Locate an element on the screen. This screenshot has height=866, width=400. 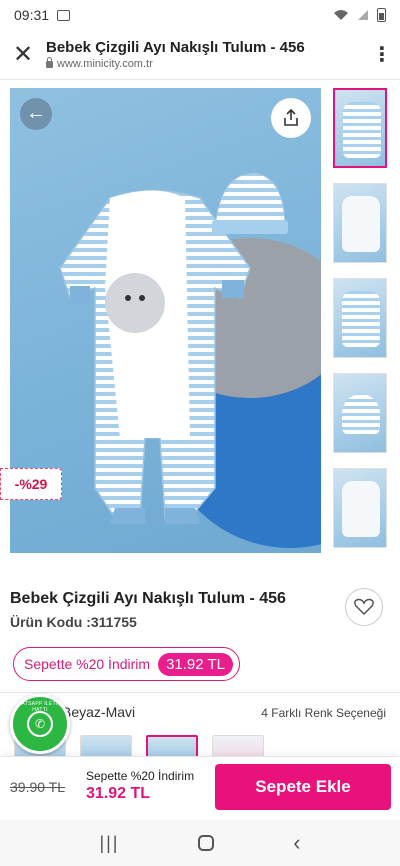
battery-icon is located at coordinates (381, 15).